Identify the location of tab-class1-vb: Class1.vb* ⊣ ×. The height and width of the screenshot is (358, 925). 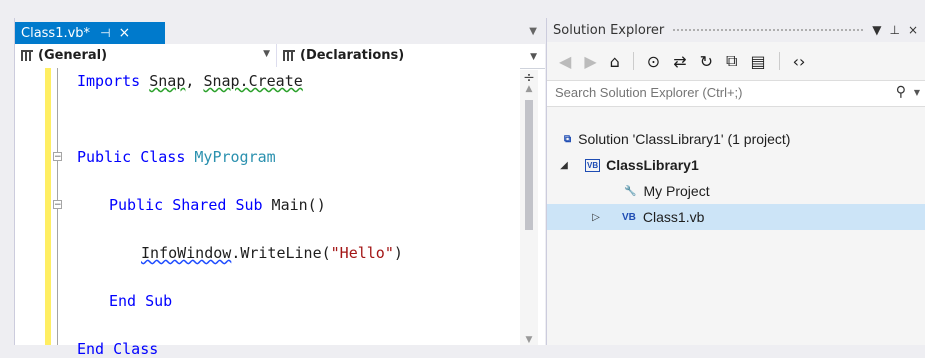
(90, 33).